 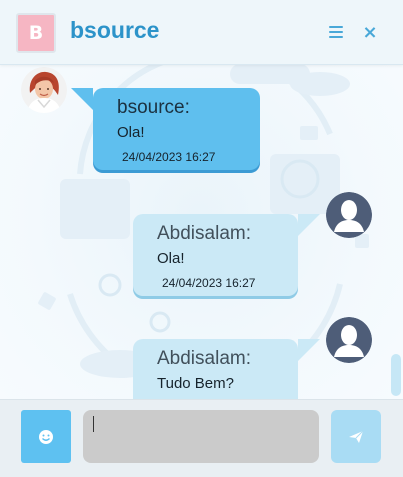 I want to click on brand-badge: B, so click(x=36, y=33).